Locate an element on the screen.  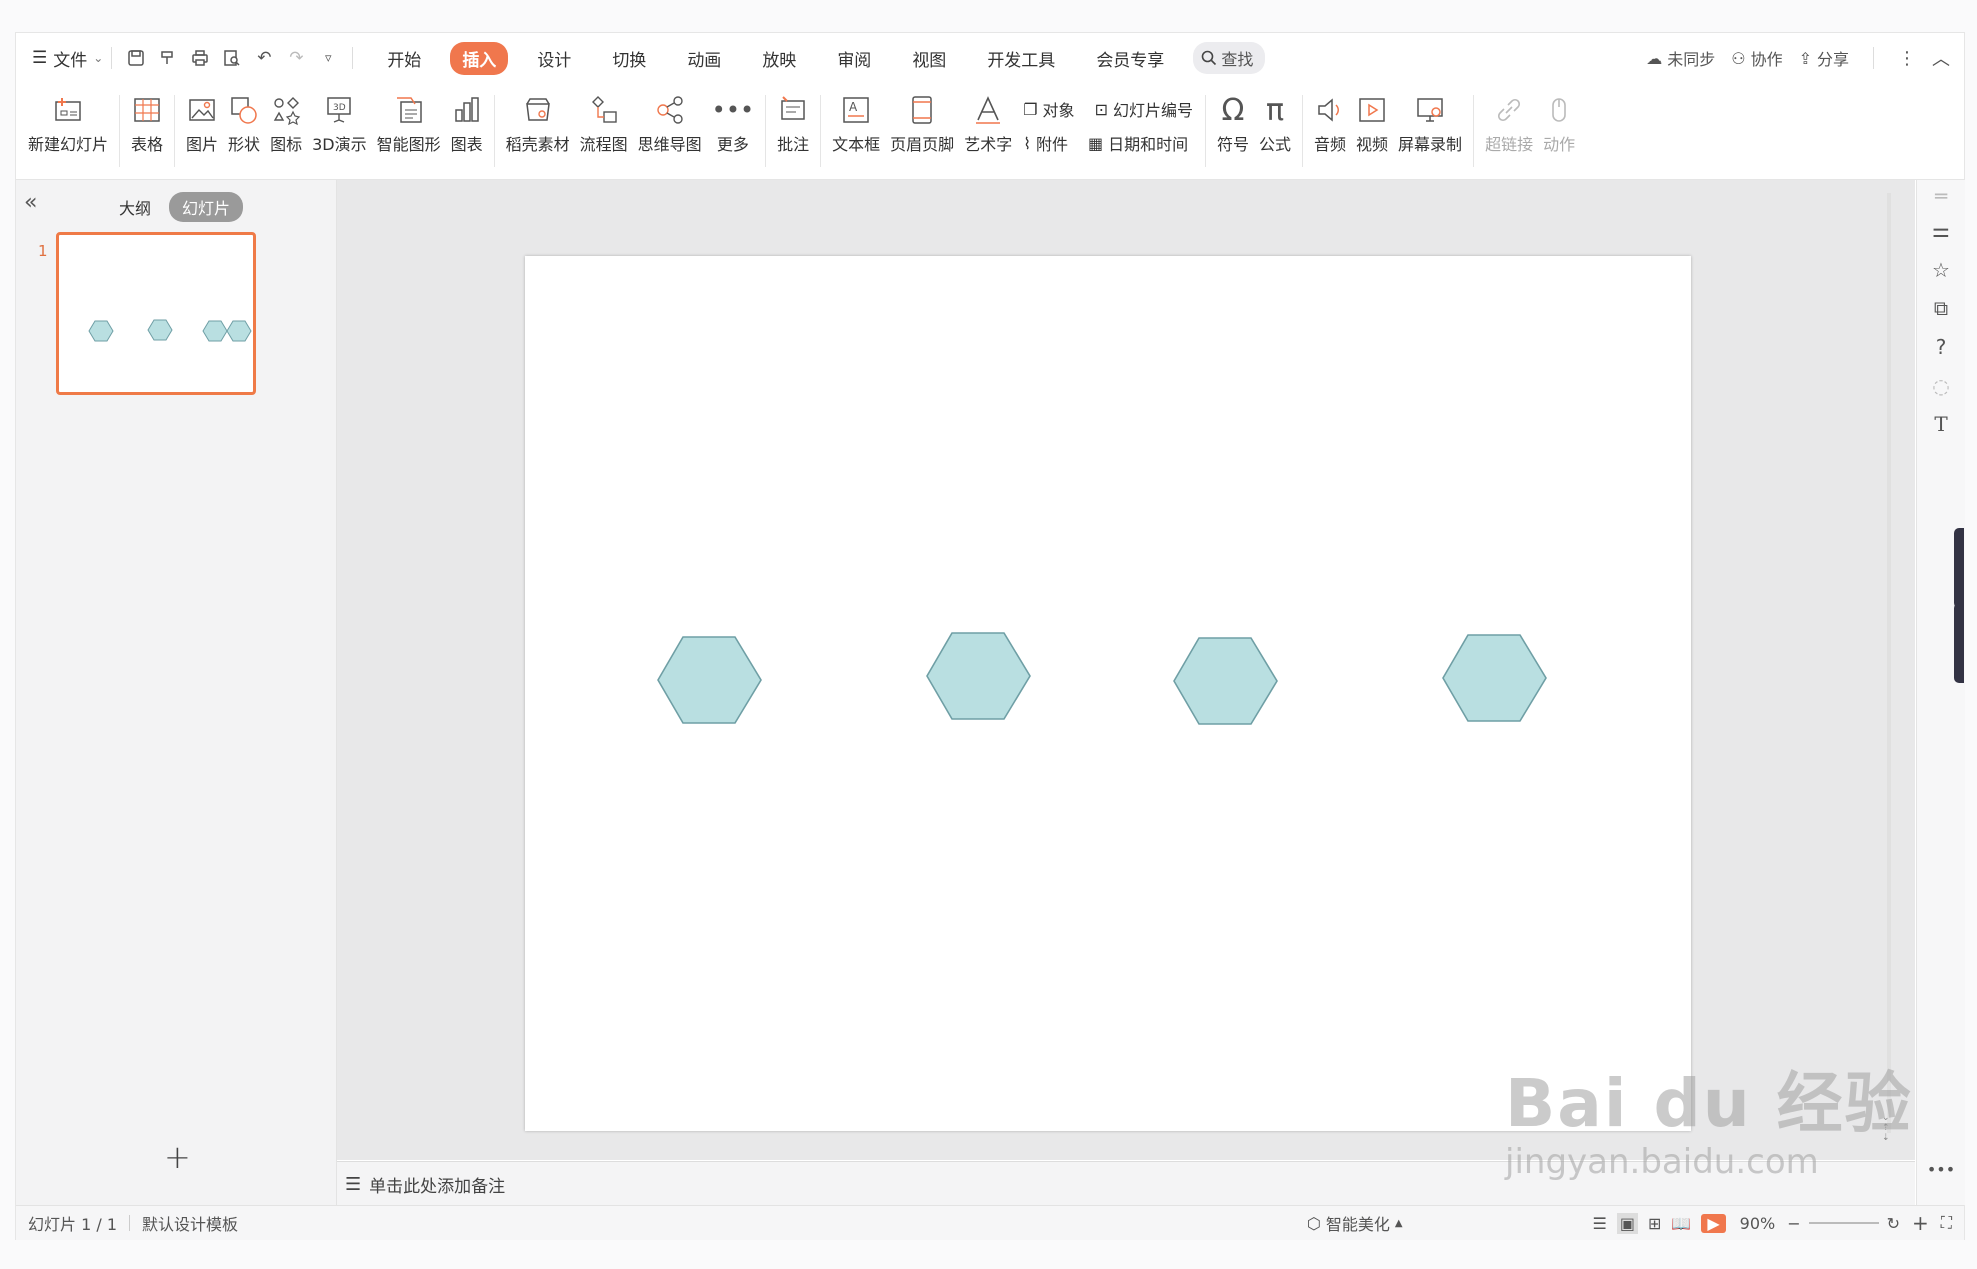
tab-slides: 幻灯片 is located at coordinates (206, 207).